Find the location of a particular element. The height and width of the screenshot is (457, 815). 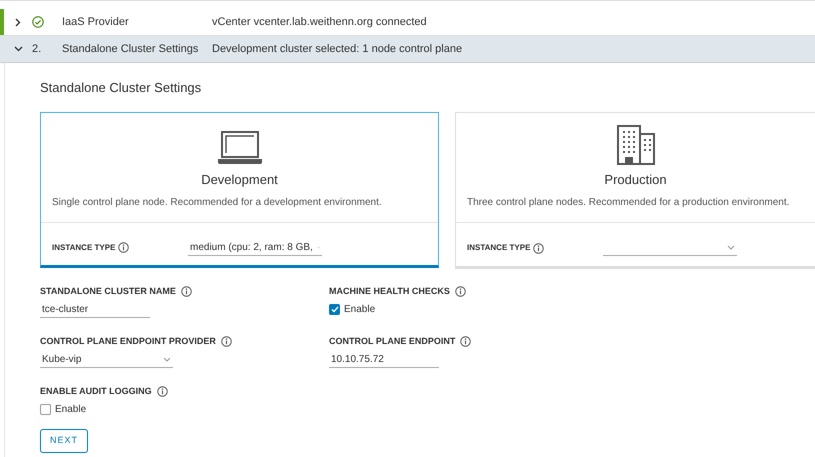

field-label: MACHINE HEALTH CHECKS is located at coordinates (389, 291).